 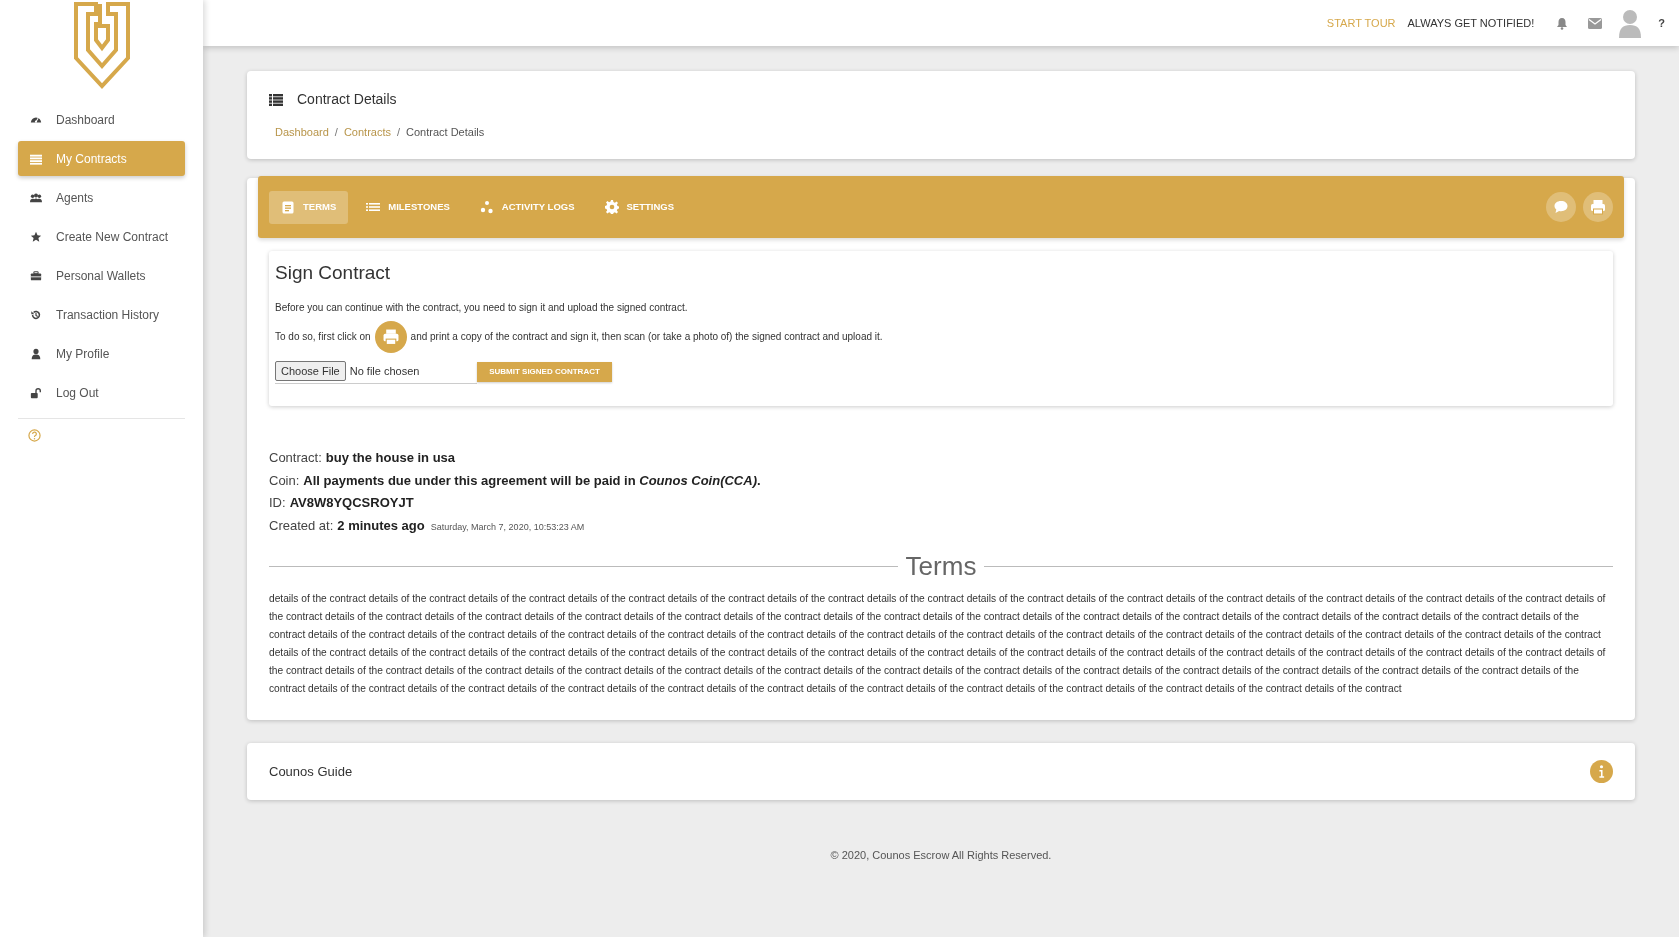 What do you see at coordinates (101, 353) in the screenshot?
I see `sidebar-item: My Profile` at bounding box center [101, 353].